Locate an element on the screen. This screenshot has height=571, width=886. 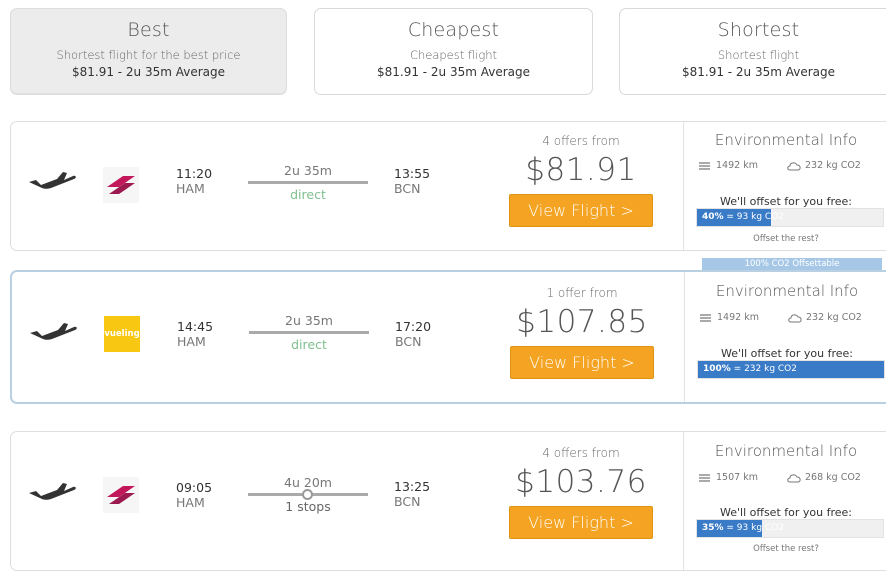
tab-description: Shortest flight for the best price is located at coordinates (148, 55).